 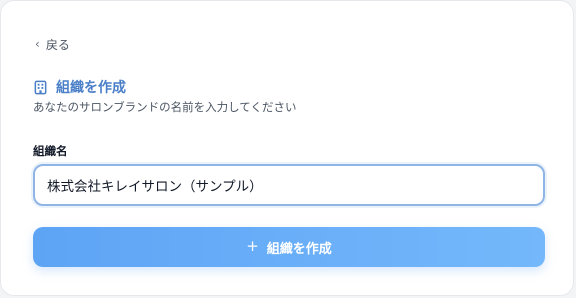 What do you see at coordinates (50, 151) in the screenshot?
I see `org-name-label: 組織名` at bounding box center [50, 151].